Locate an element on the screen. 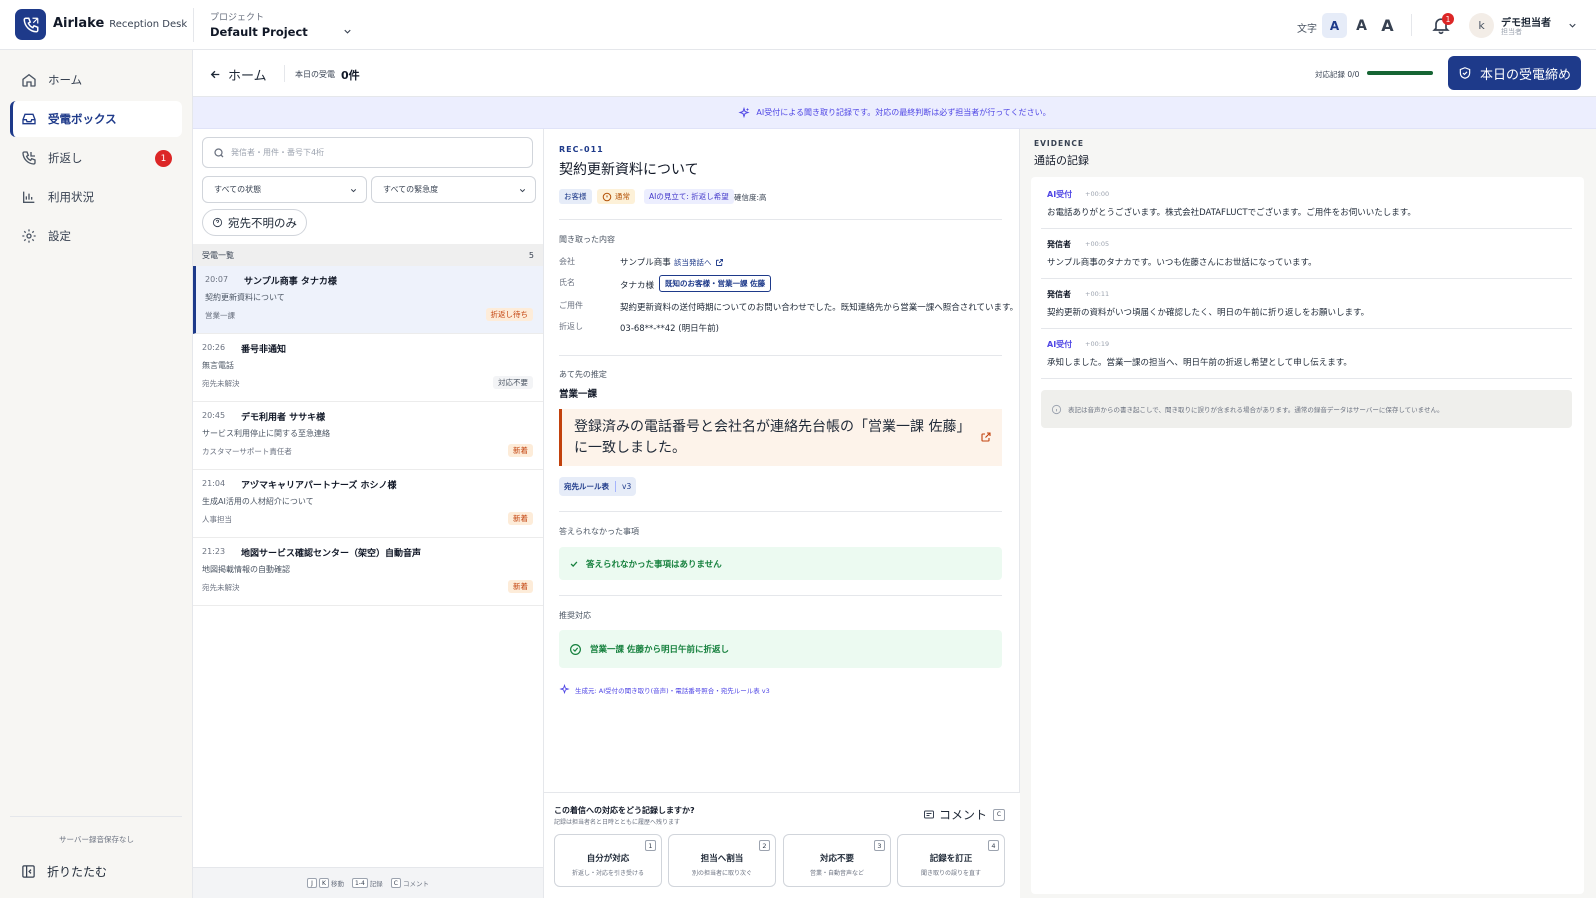 The image size is (1596, 898). action-button-desc: 営業・自動音声など is located at coordinates (836, 873).